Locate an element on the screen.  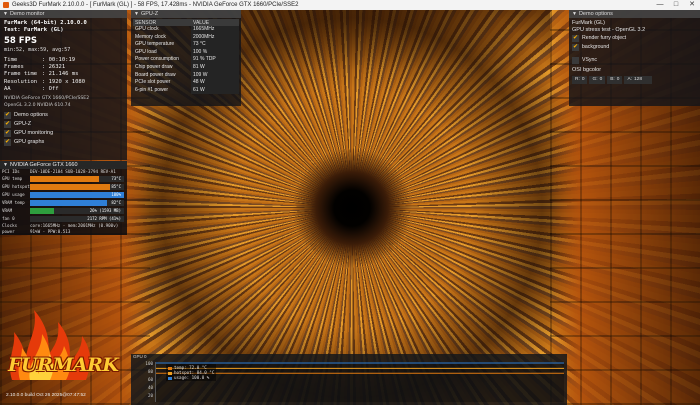
monitor-label: fan 0 is located at coordinates (8, 218).